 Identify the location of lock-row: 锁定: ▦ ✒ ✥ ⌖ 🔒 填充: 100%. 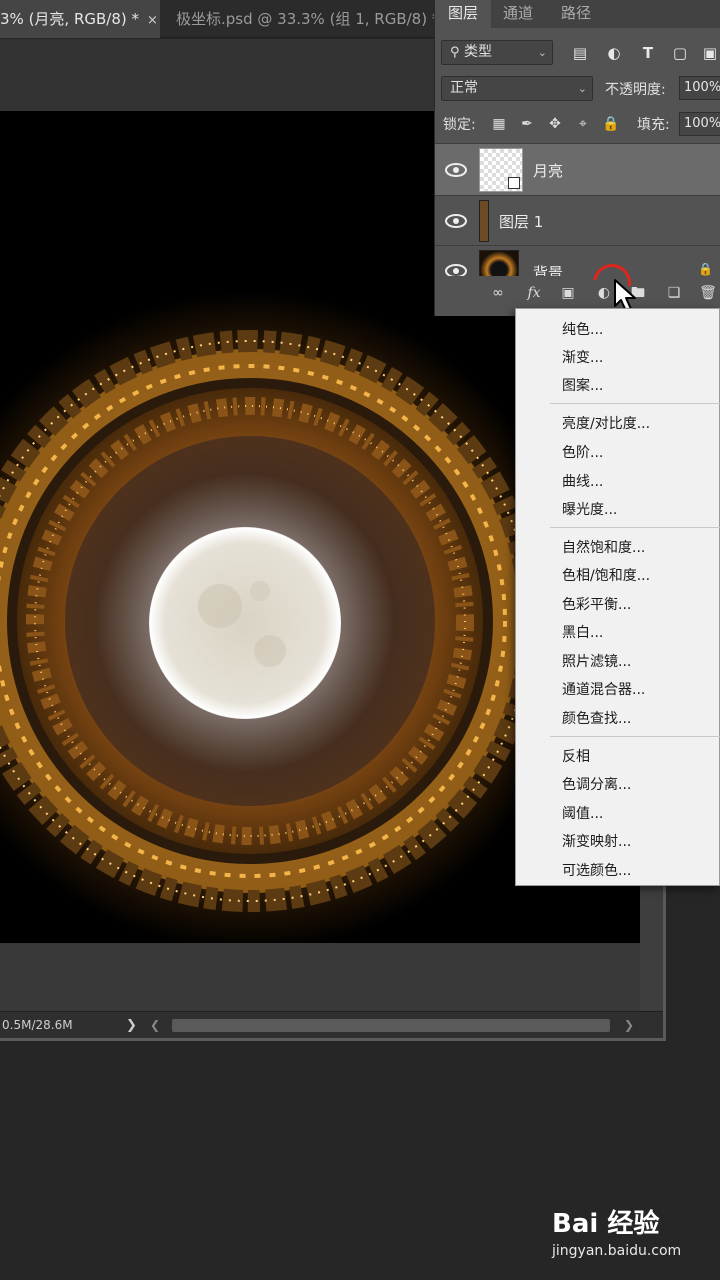
(581, 124).